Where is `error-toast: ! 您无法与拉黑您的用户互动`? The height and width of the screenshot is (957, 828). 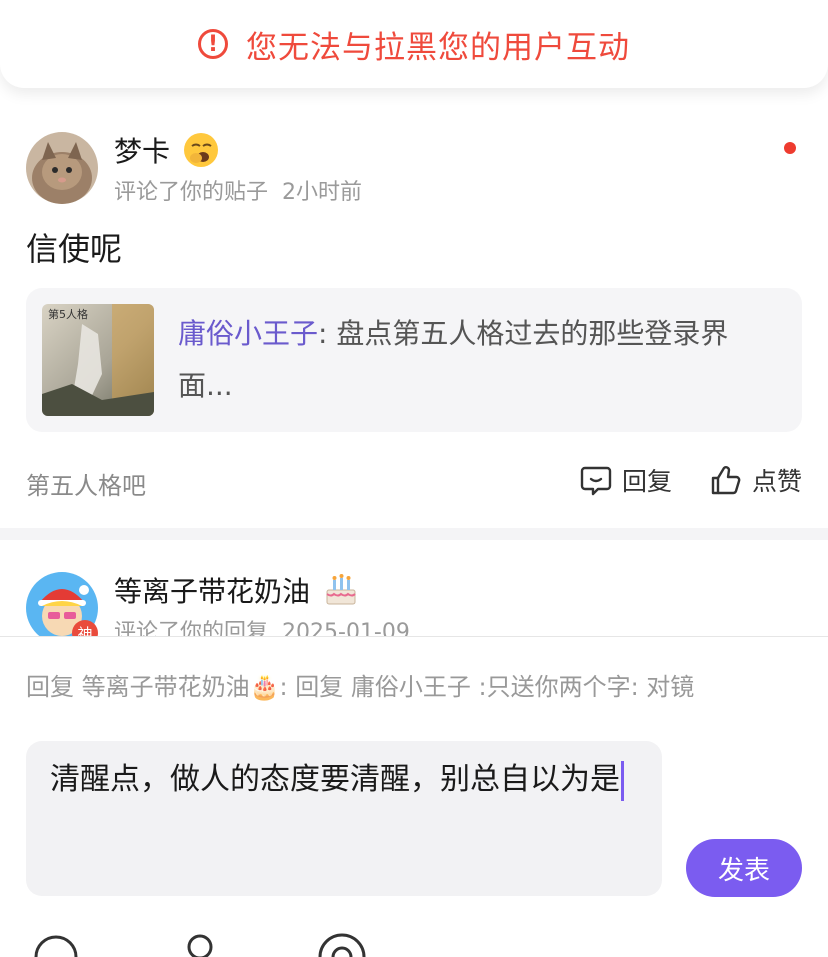
error-toast: ! 您无法与拉黑您的用户互动 is located at coordinates (414, 44).